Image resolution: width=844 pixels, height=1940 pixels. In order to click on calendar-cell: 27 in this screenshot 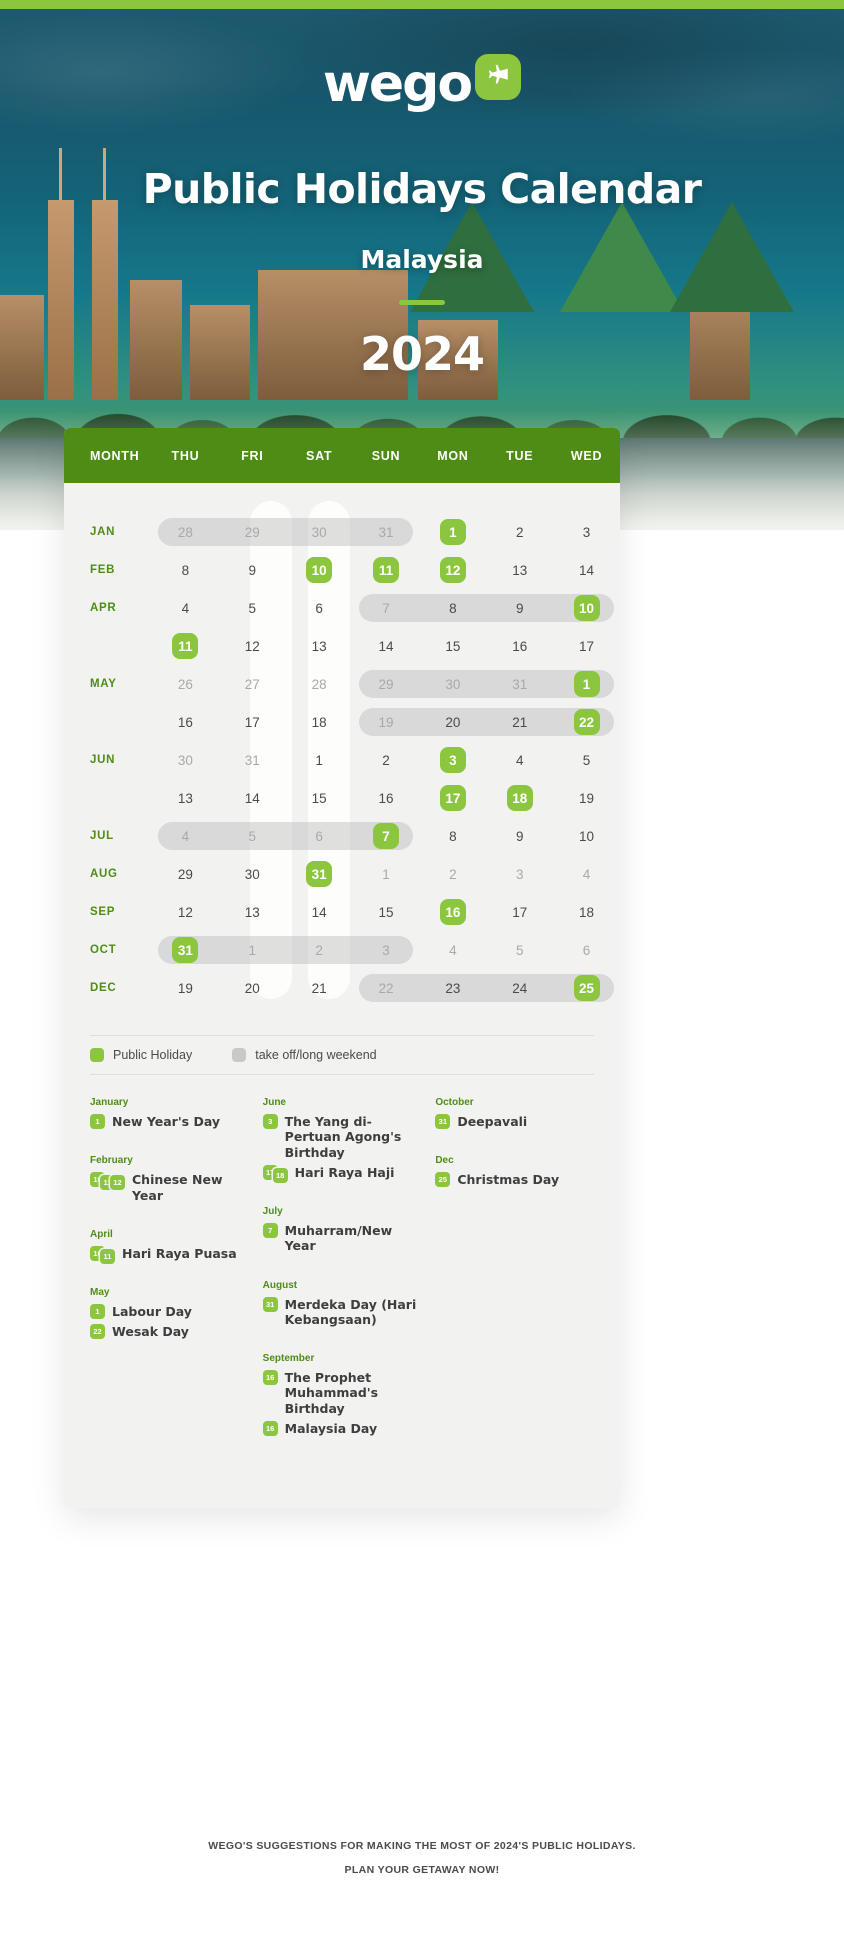, I will do `click(252, 684)`.